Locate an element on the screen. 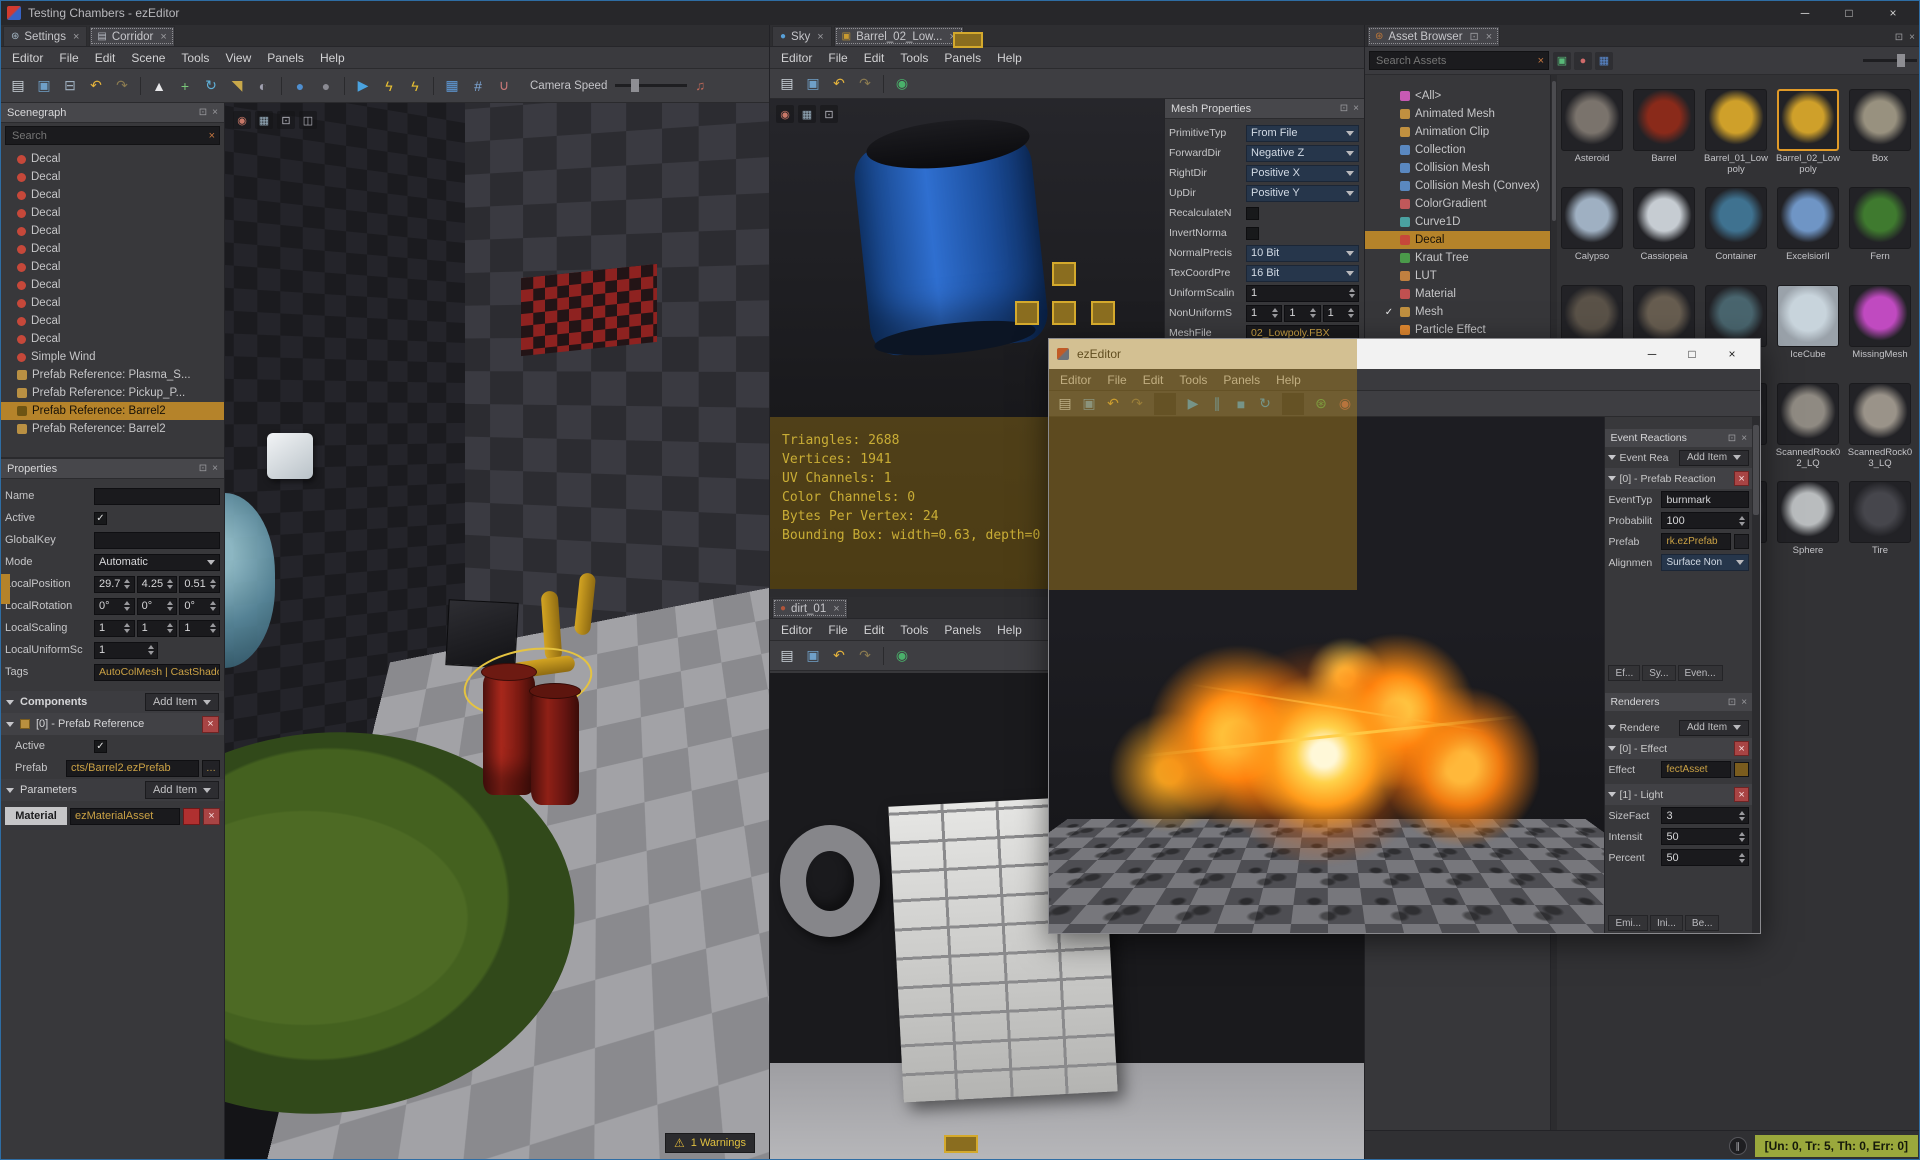 The image size is (1920, 1160). mode-select: Automatic is located at coordinates (157, 562).